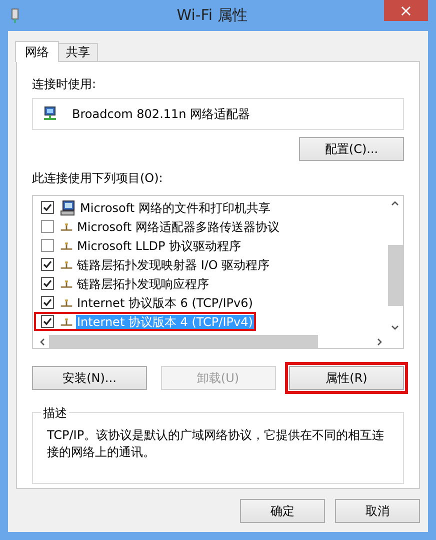 This screenshot has width=436, height=540. I want to click on list-item: Microsoft 网络适配器多路传送器协议, so click(178, 227).